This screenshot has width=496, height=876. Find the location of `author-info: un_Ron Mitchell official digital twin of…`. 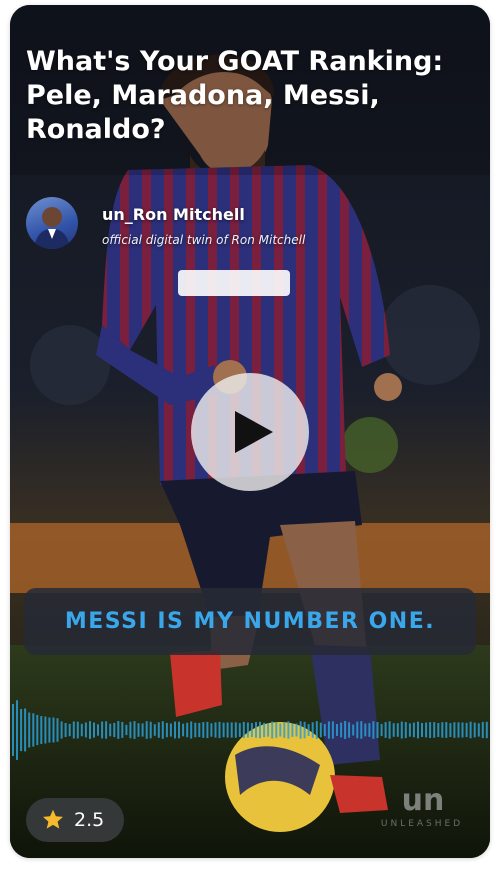

author-info: un_Ron Mitchell official digital twin of… is located at coordinates (226, 225).